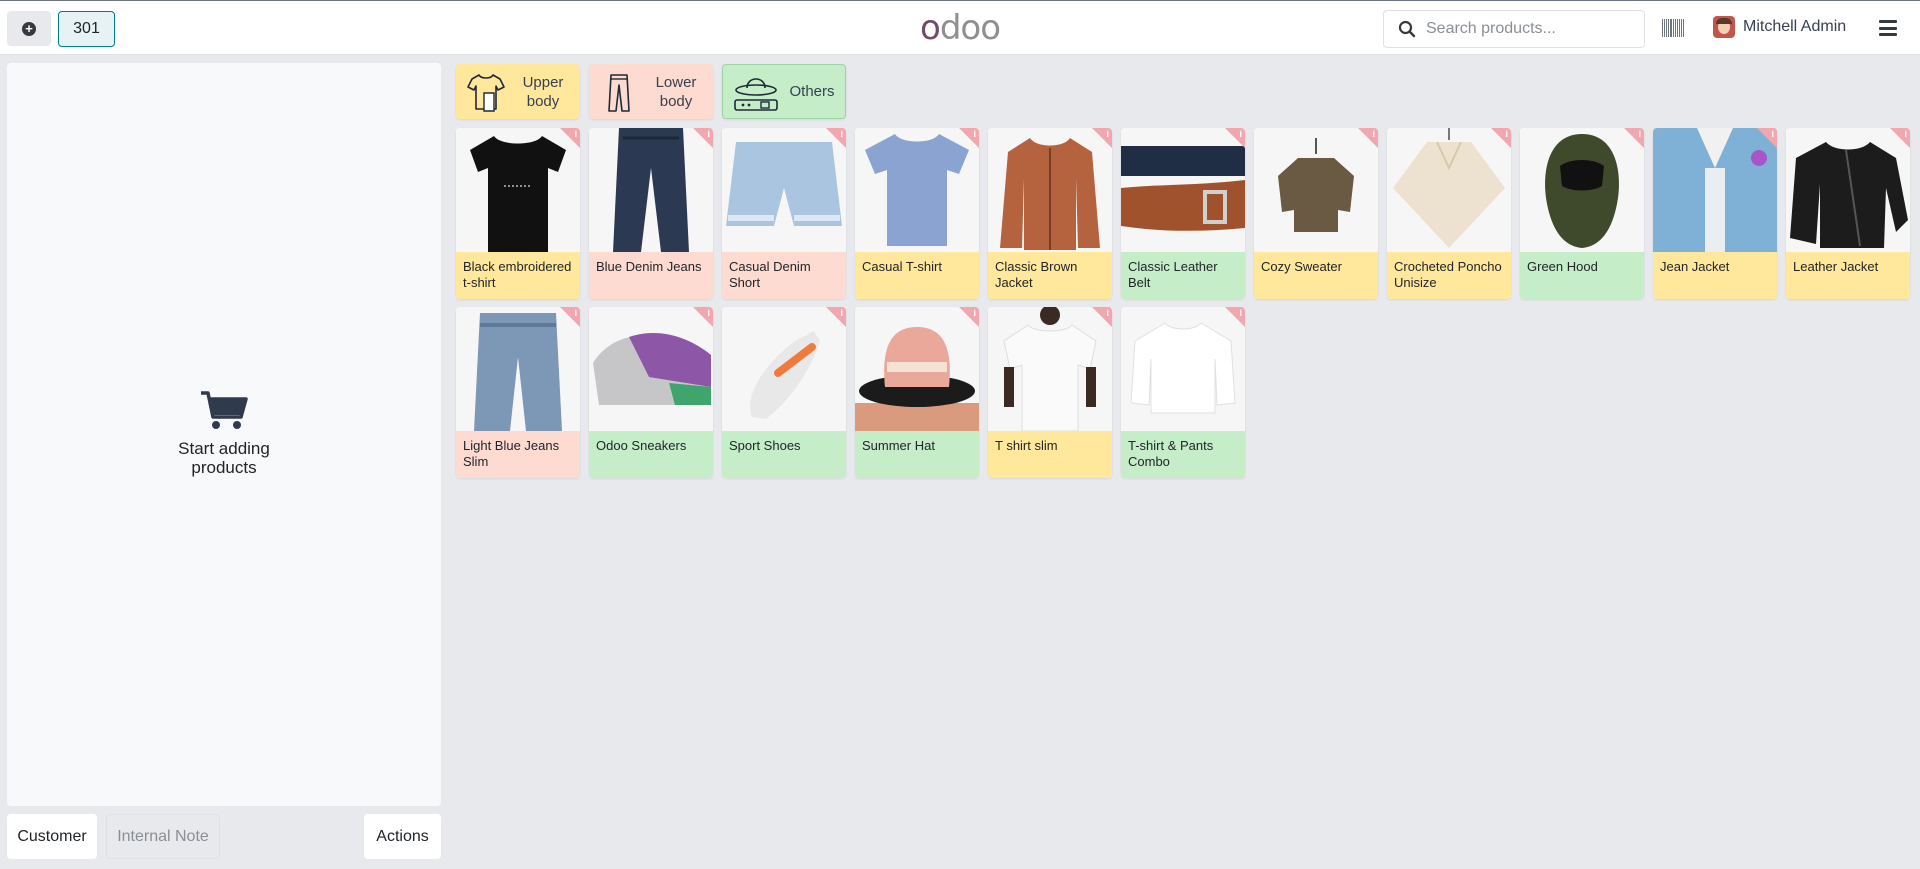 Image resolution: width=1920 pixels, height=869 pixels. Describe the element at coordinates (163, 836) in the screenshot. I see `internal-note-button: Internal Note` at that location.